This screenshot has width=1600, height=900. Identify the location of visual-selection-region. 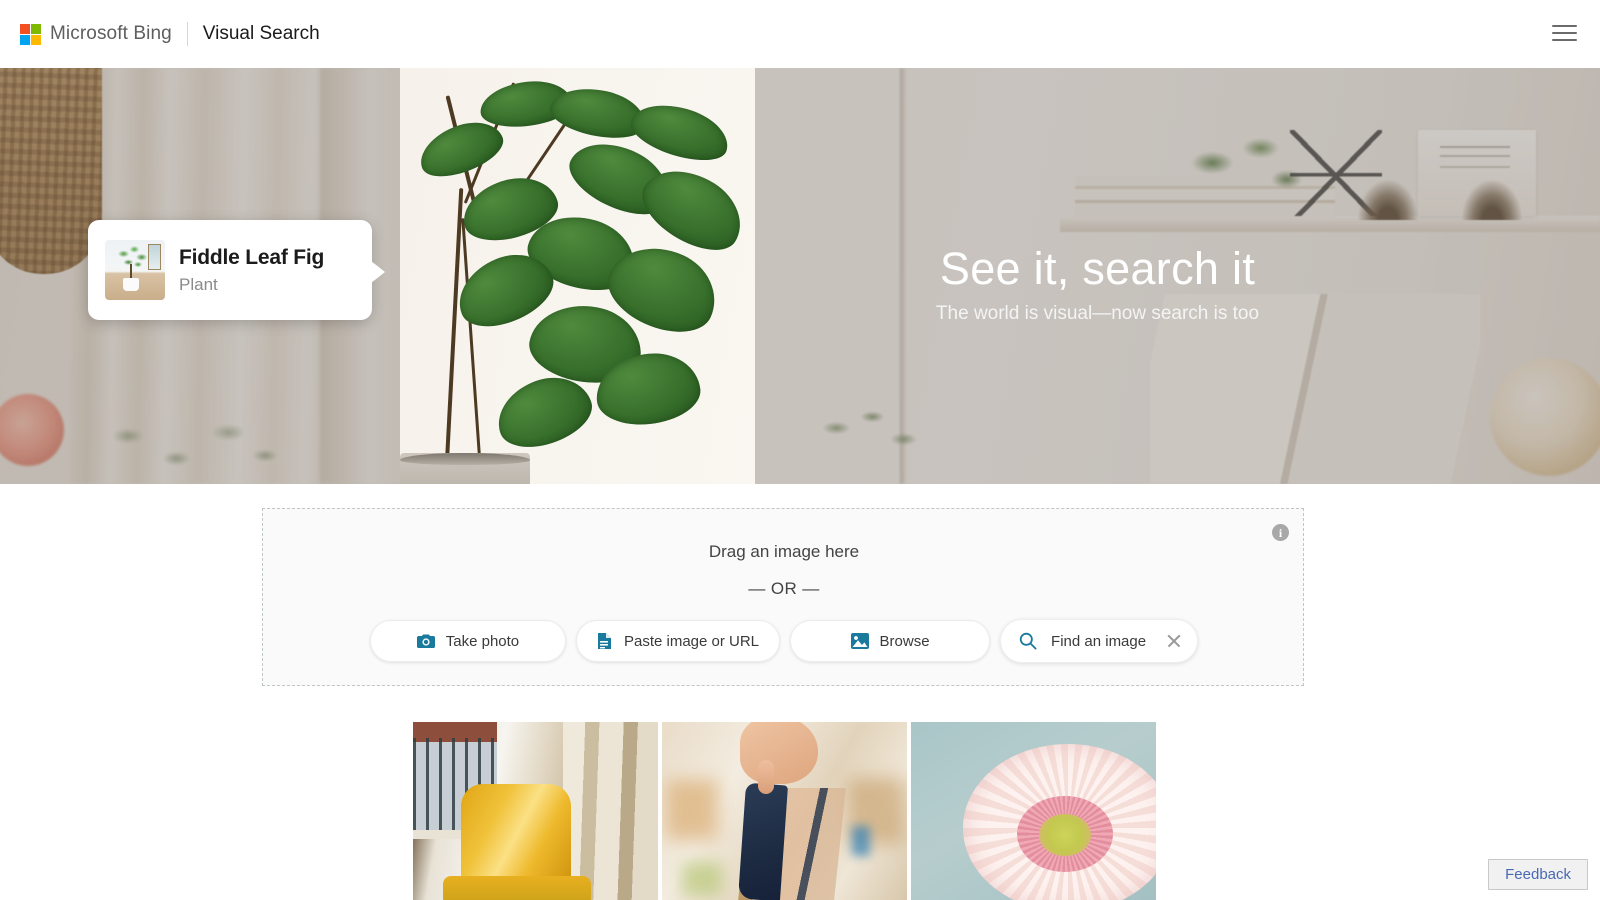
(577, 276).